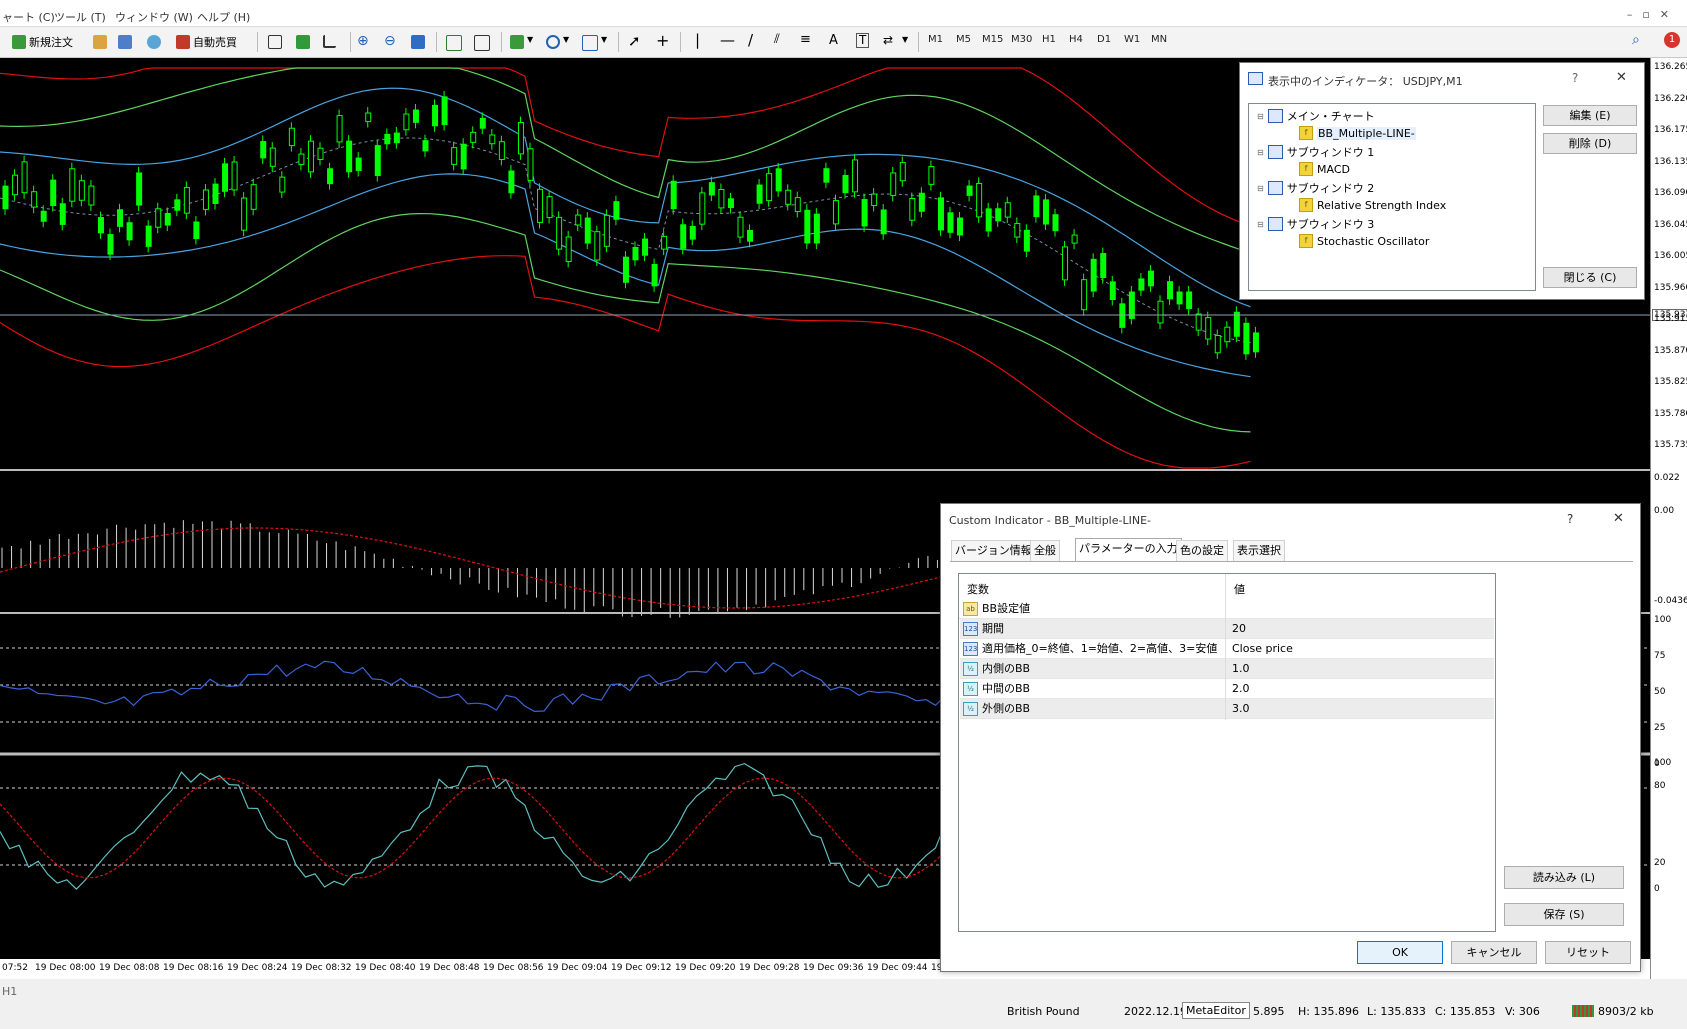  I want to click on cancel-button: キャンセル, so click(1494, 952).